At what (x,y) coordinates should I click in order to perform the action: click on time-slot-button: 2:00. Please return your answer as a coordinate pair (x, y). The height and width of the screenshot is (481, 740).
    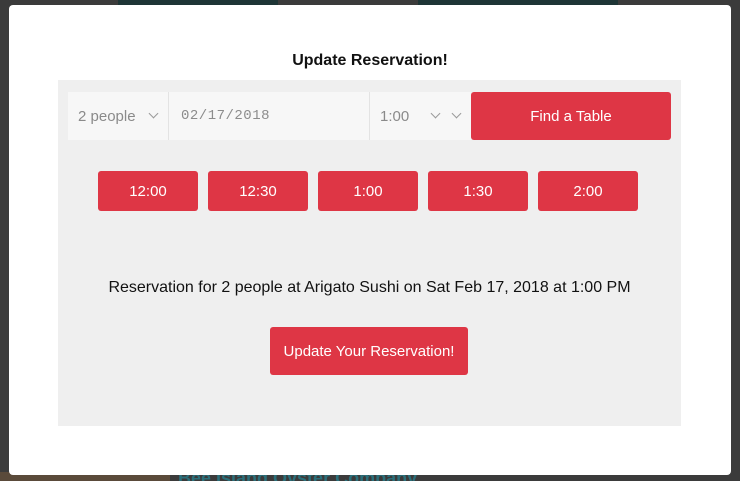
    Looking at the image, I should click on (588, 191).